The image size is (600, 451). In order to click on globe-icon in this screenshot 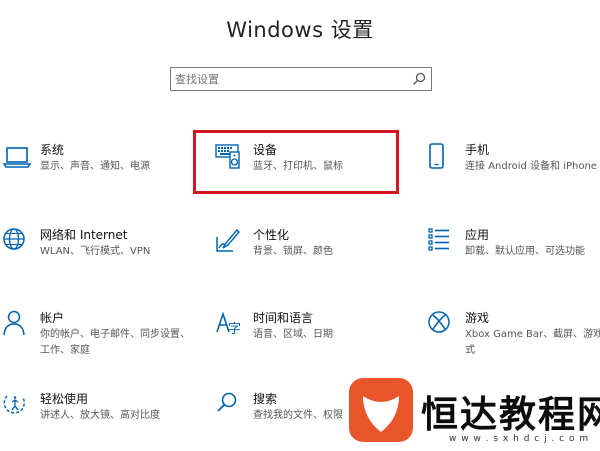, I will do `click(14, 239)`.